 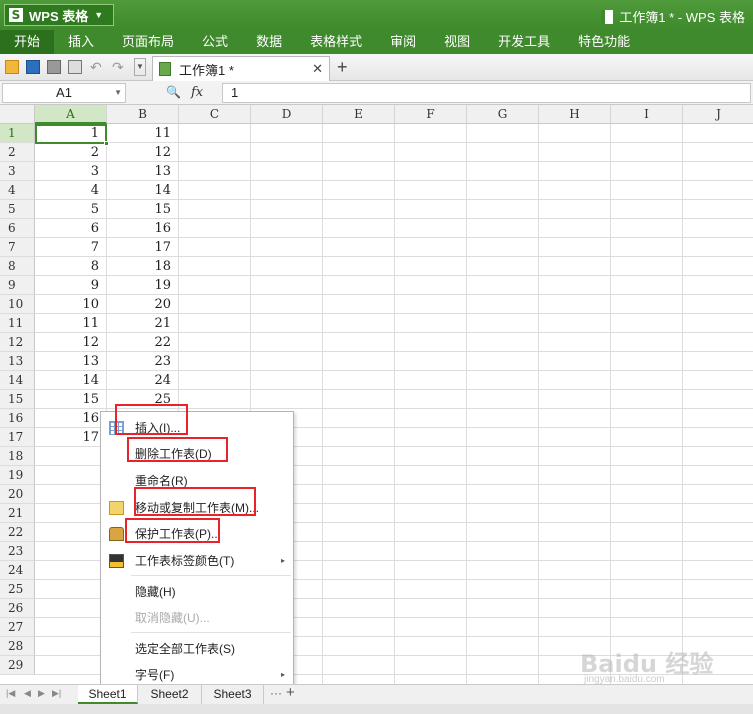 What do you see at coordinates (71, 285) in the screenshot?
I see `cell-a9: 9` at bounding box center [71, 285].